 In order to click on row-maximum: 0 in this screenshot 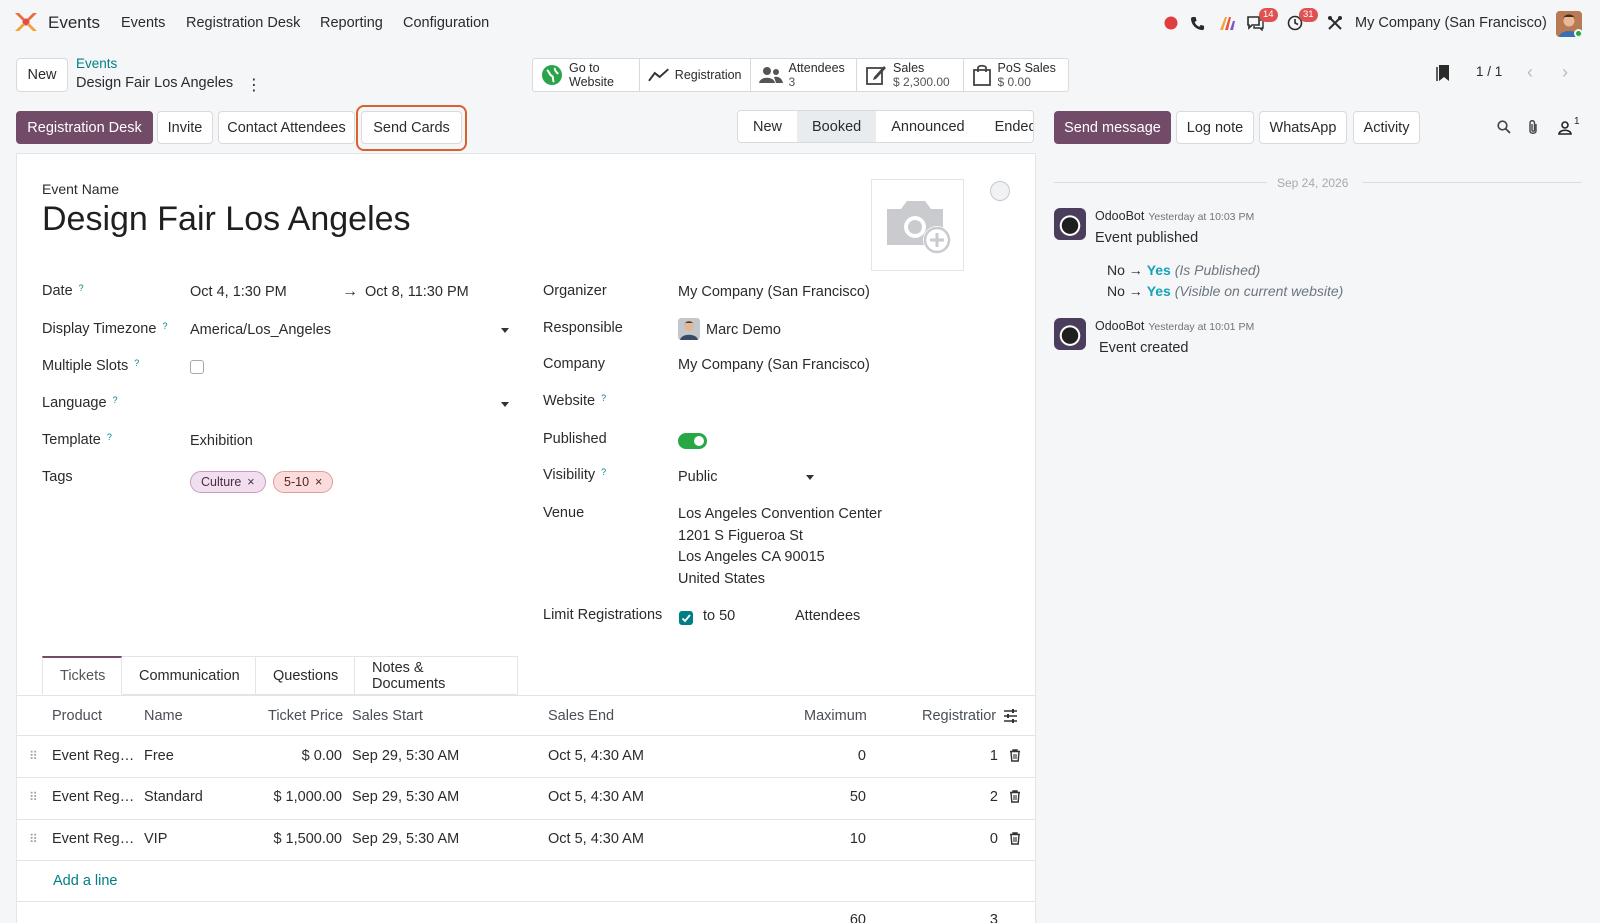, I will do `click(833, 756)`.